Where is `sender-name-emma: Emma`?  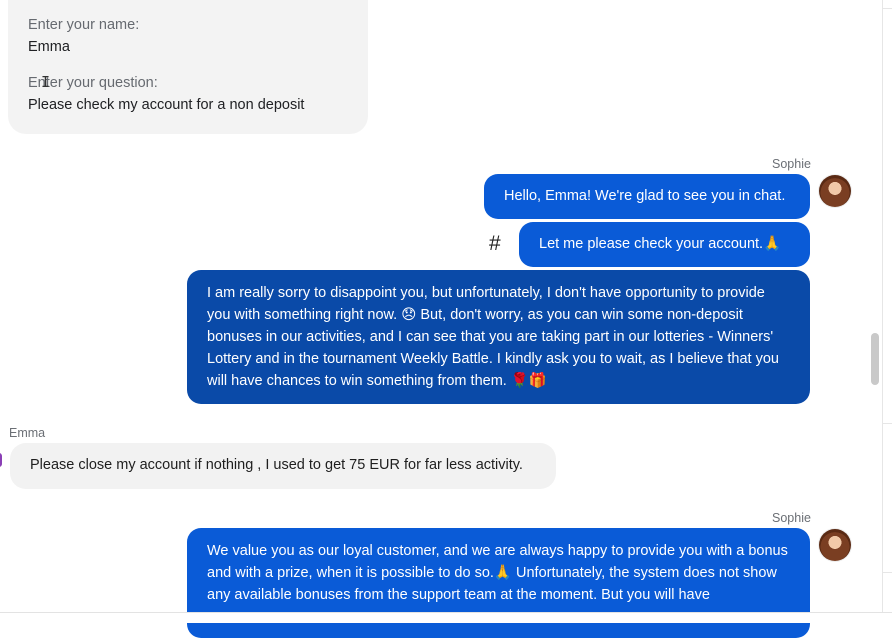 sender-name-emma: Emma is located at coordinates (27, 433).